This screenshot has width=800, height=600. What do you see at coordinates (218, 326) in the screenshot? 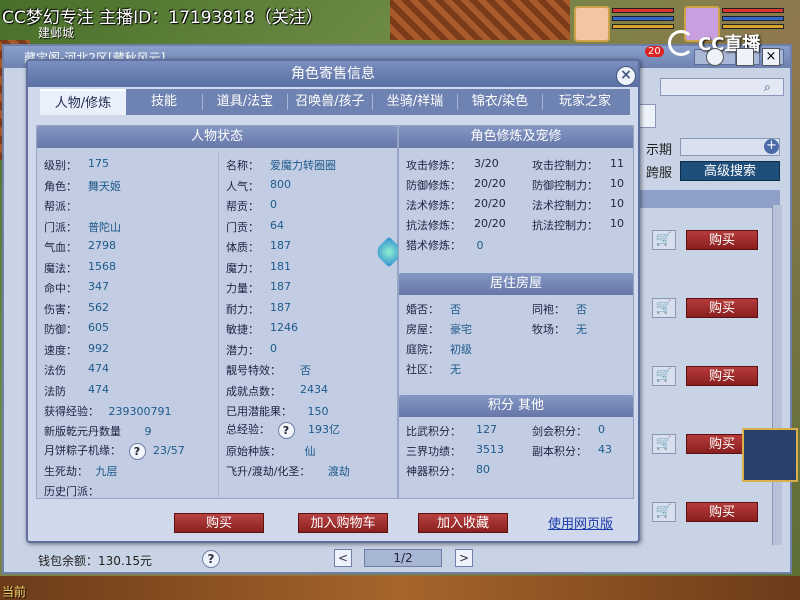
I see `column-divider` at bounding box center [218, 326].